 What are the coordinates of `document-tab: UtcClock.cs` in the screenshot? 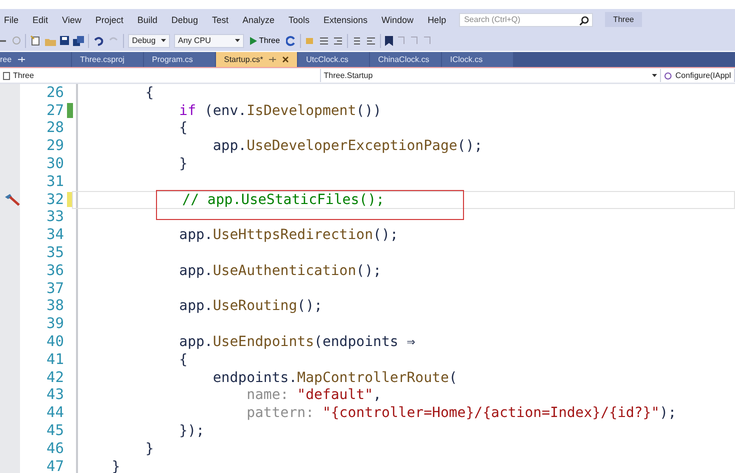 It's located at (334, 59).